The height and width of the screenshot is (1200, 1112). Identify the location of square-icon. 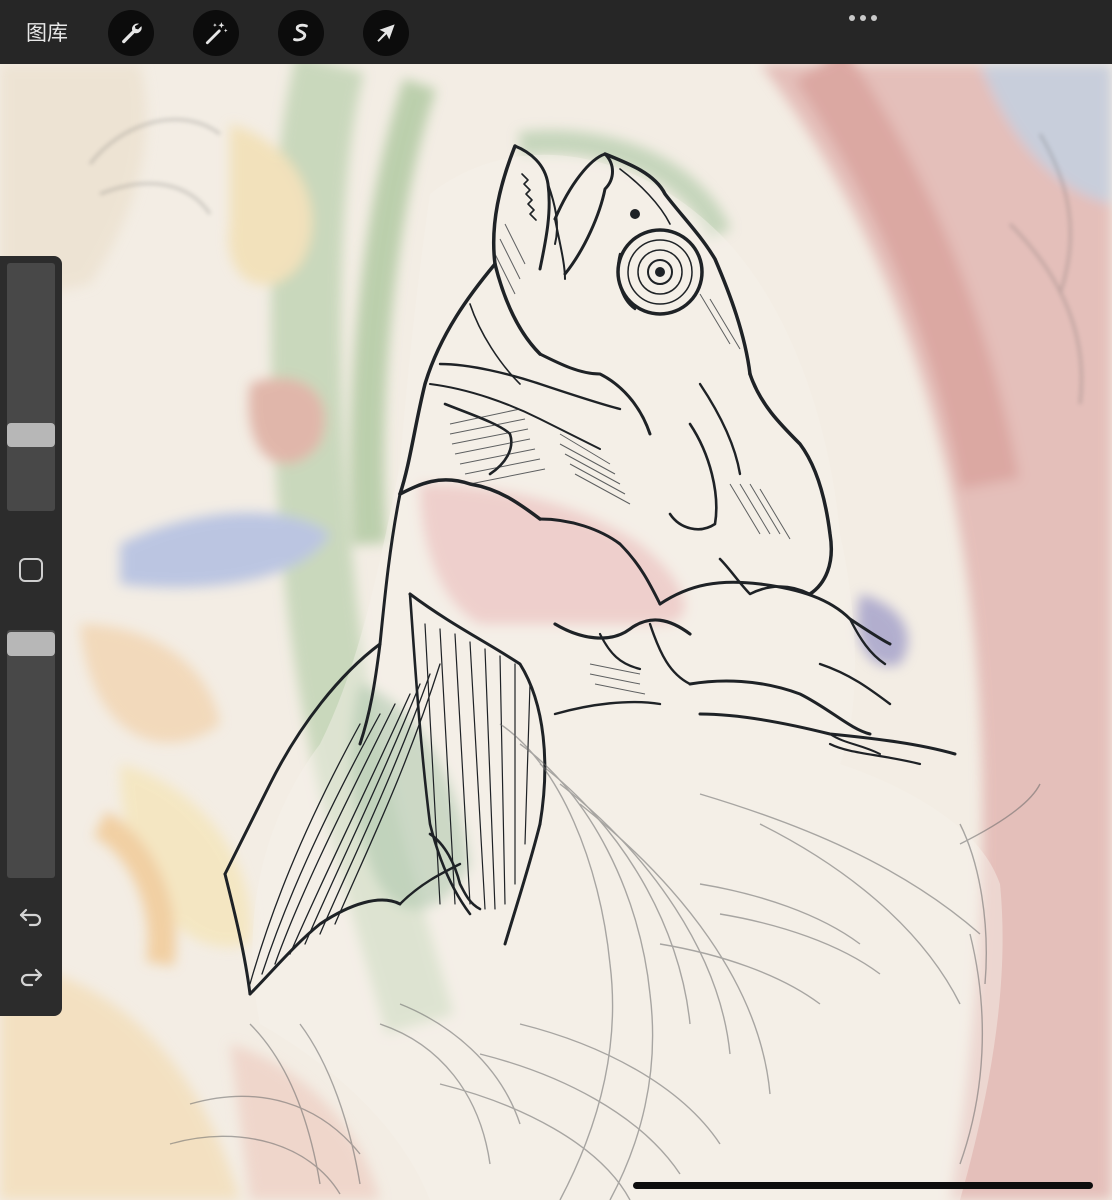
(31, 570).